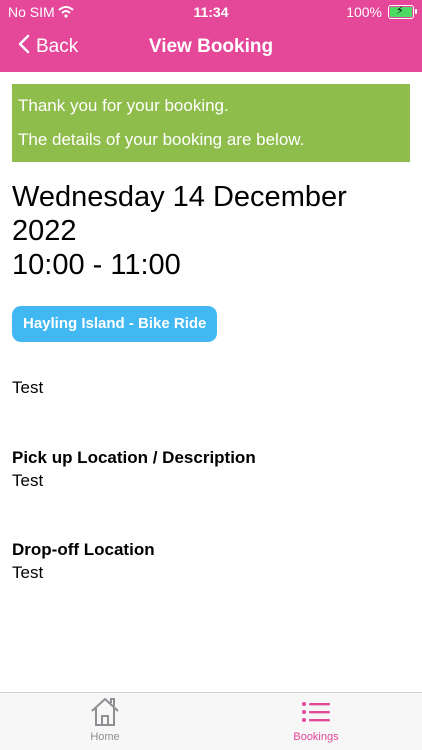 This screenshot has width=422, height=750. Describe the element at coordinates (123, 105) in the screenshot. I see `banner-line-1: Thank you for your booking.` at that location.